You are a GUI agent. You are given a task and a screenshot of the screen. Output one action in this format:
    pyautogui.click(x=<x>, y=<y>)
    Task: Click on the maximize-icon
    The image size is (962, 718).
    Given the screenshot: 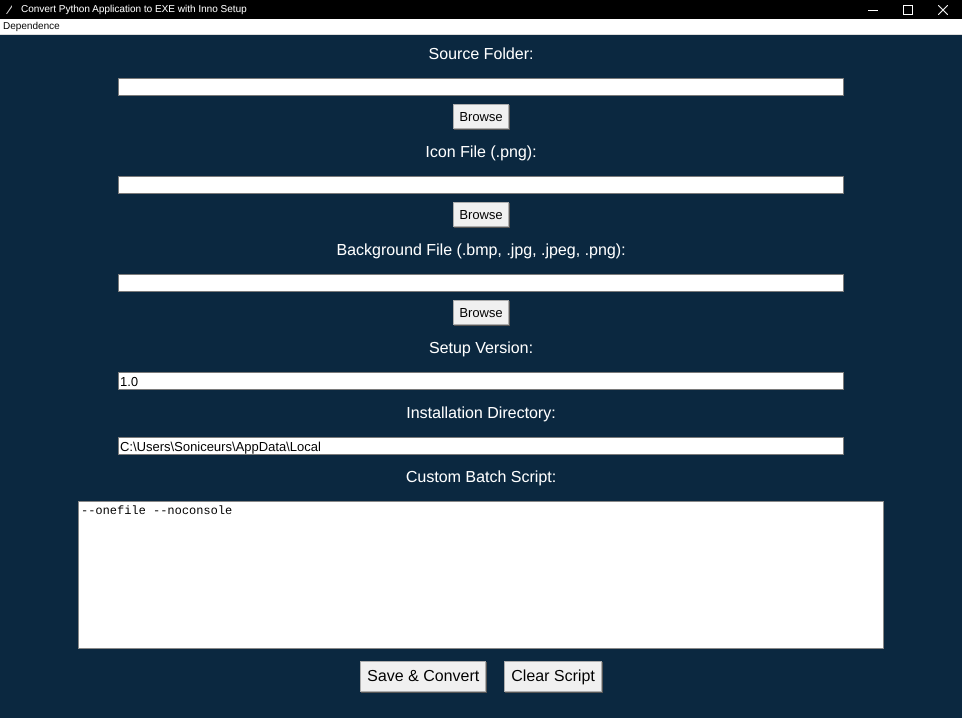 What is the action you would take?
    pyautogui.click(x=908, y=9)
    